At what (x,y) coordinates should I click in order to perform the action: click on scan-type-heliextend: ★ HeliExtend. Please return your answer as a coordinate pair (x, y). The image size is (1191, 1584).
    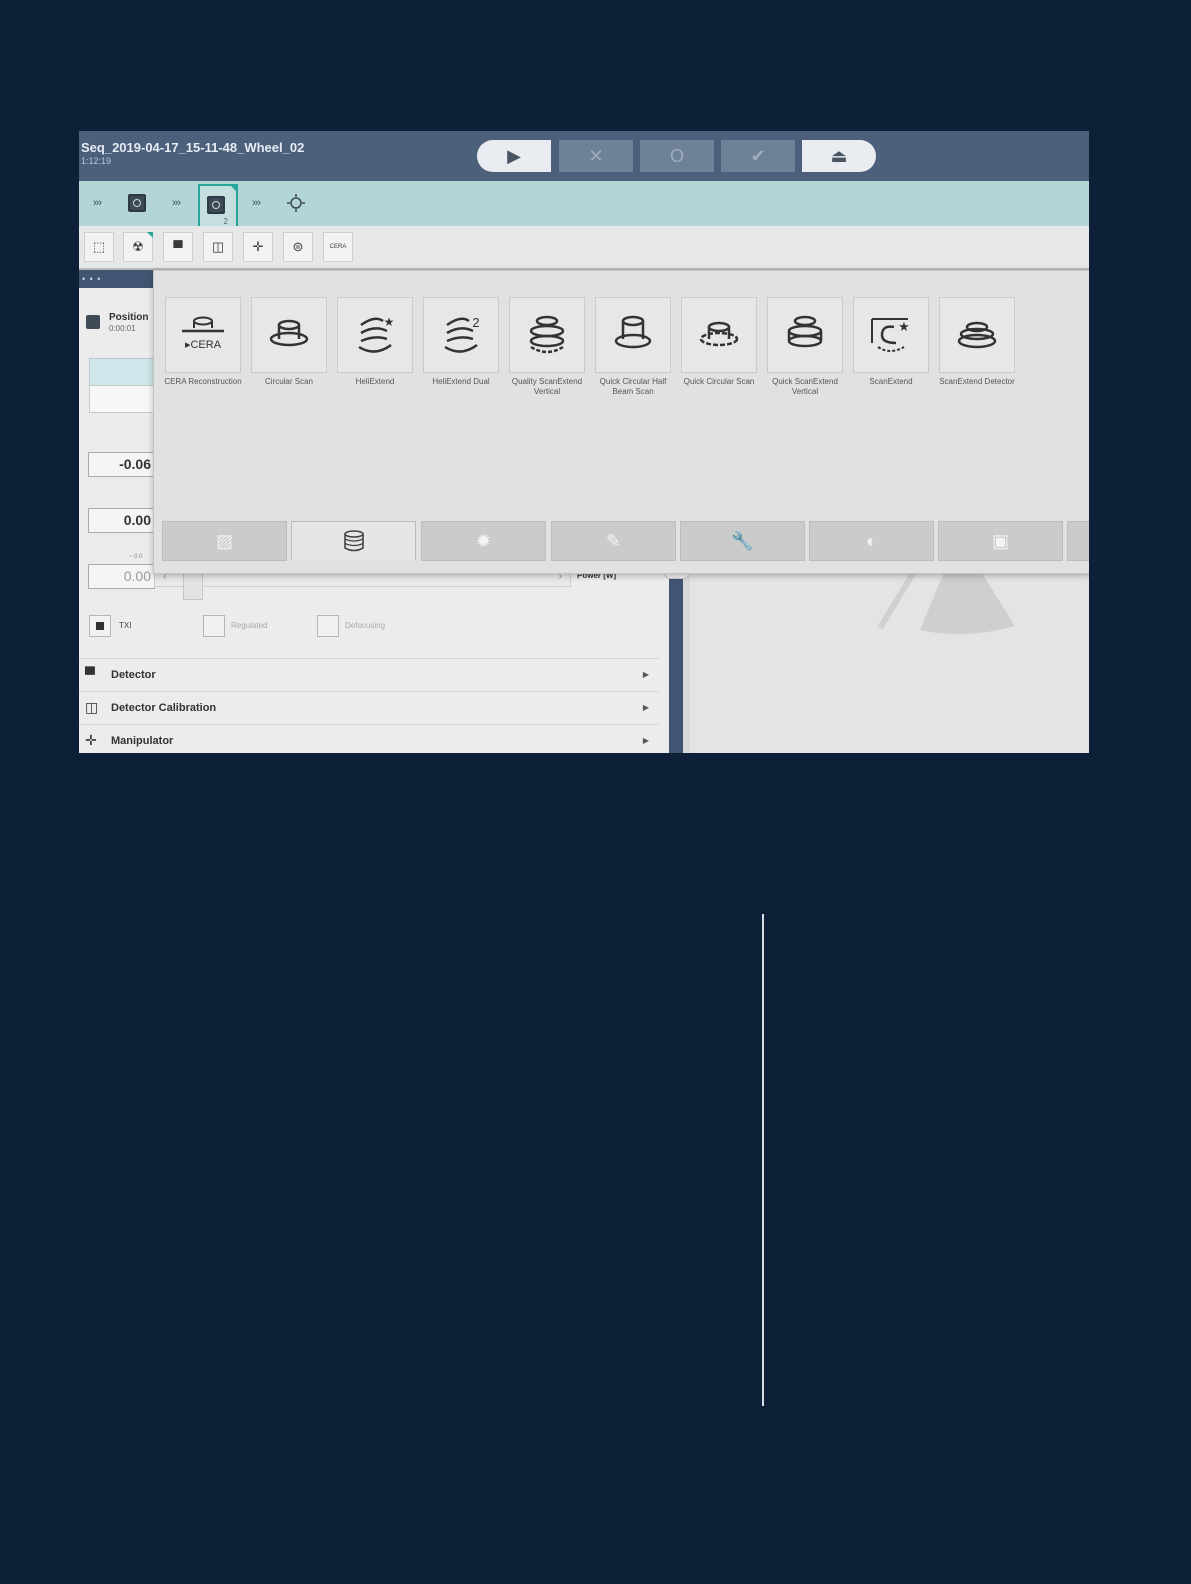
    Looking at the image, I should click on (375, 342).